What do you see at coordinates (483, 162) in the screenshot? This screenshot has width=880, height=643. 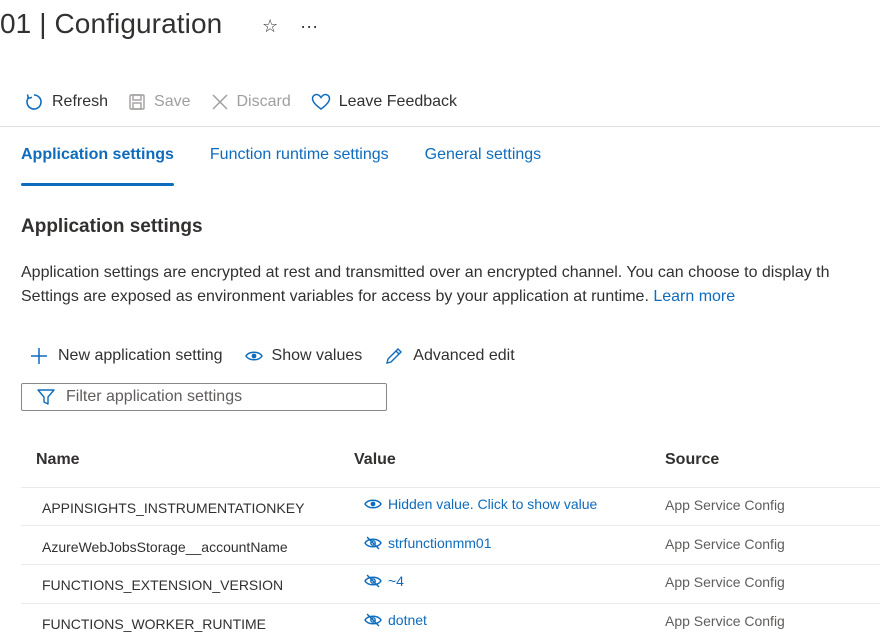 I see `tab-general-settings: General settings` at bounding box center [483, 162].